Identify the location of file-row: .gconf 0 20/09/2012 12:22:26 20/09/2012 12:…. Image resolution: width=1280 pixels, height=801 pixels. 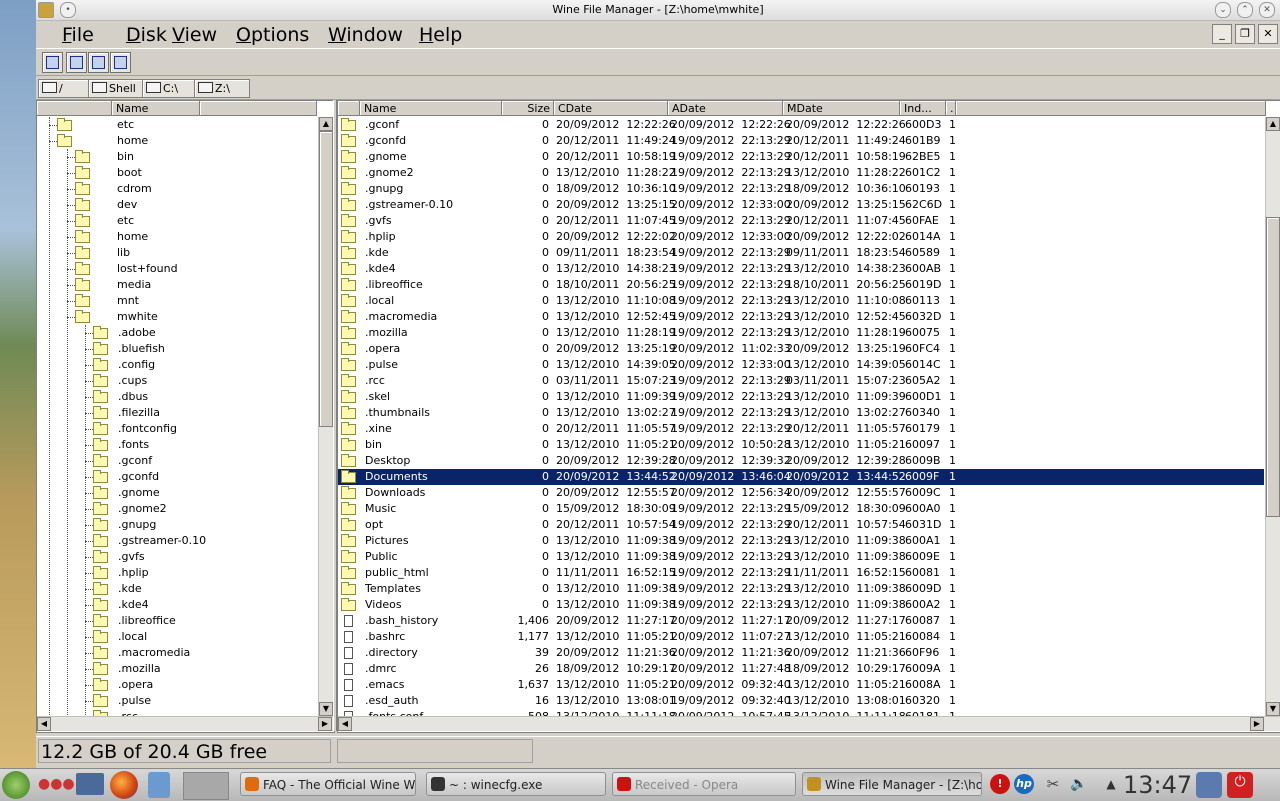
(801, 125).